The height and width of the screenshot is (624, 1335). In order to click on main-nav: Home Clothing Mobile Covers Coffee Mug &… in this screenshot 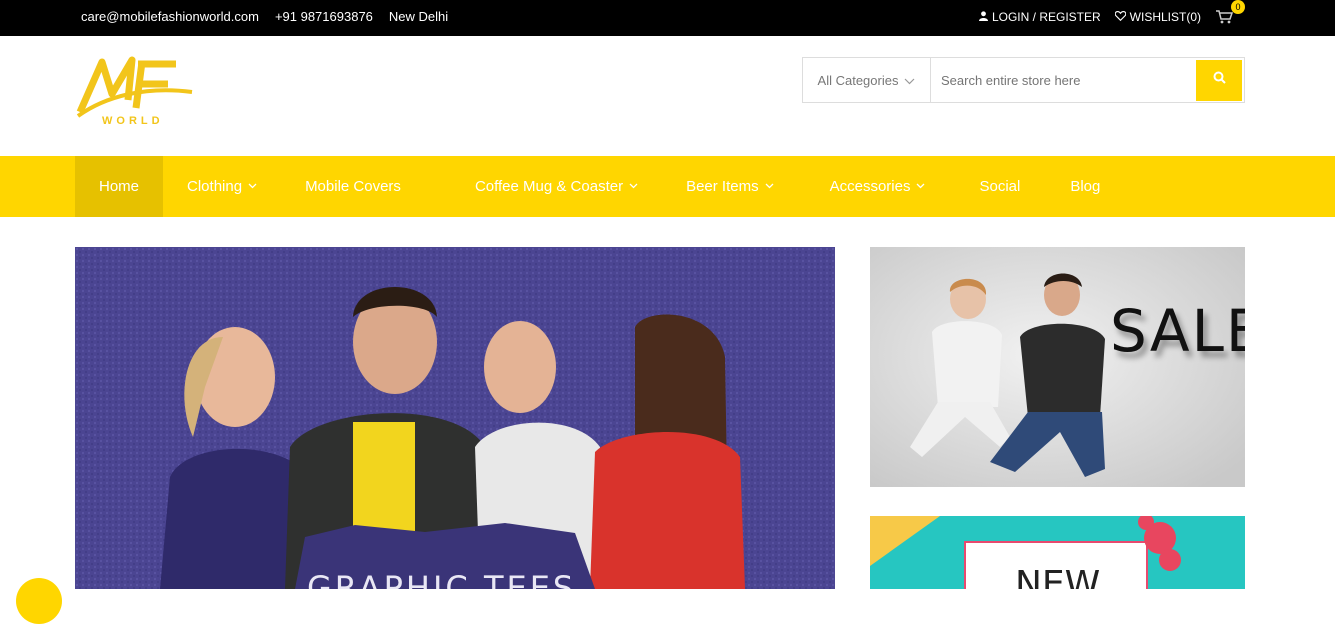, I will do `click(667, 186)`.